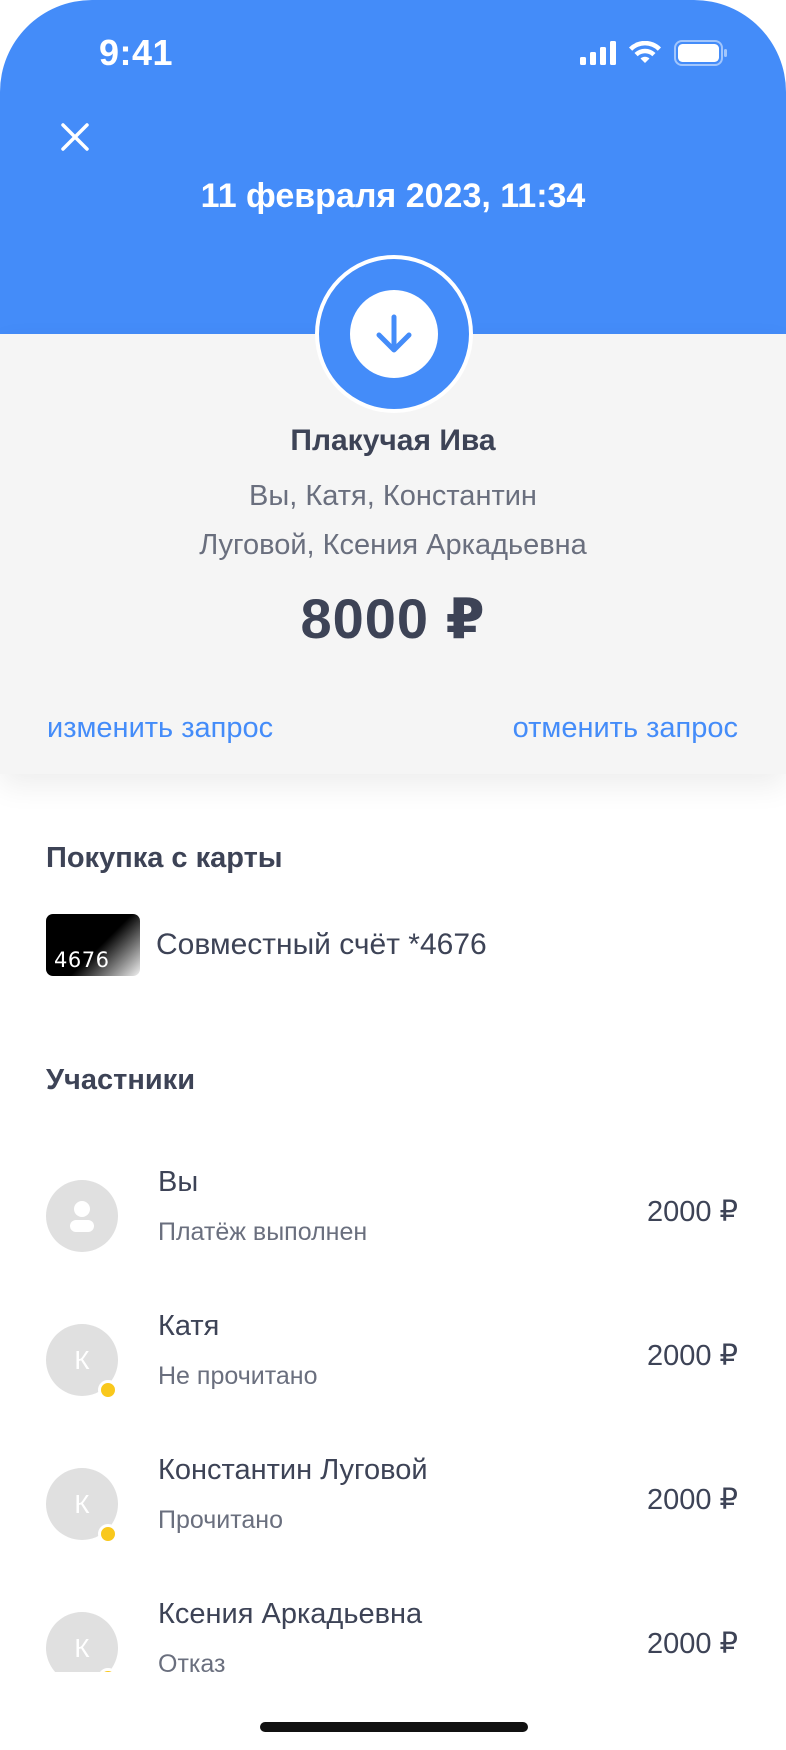 The width and height of the screenshot is (786, 1750). What do you see at coordinates (625, 728) in the screenshot?
I see `cancel-request-link: отменить запрос` at bounding box center [625, 728].